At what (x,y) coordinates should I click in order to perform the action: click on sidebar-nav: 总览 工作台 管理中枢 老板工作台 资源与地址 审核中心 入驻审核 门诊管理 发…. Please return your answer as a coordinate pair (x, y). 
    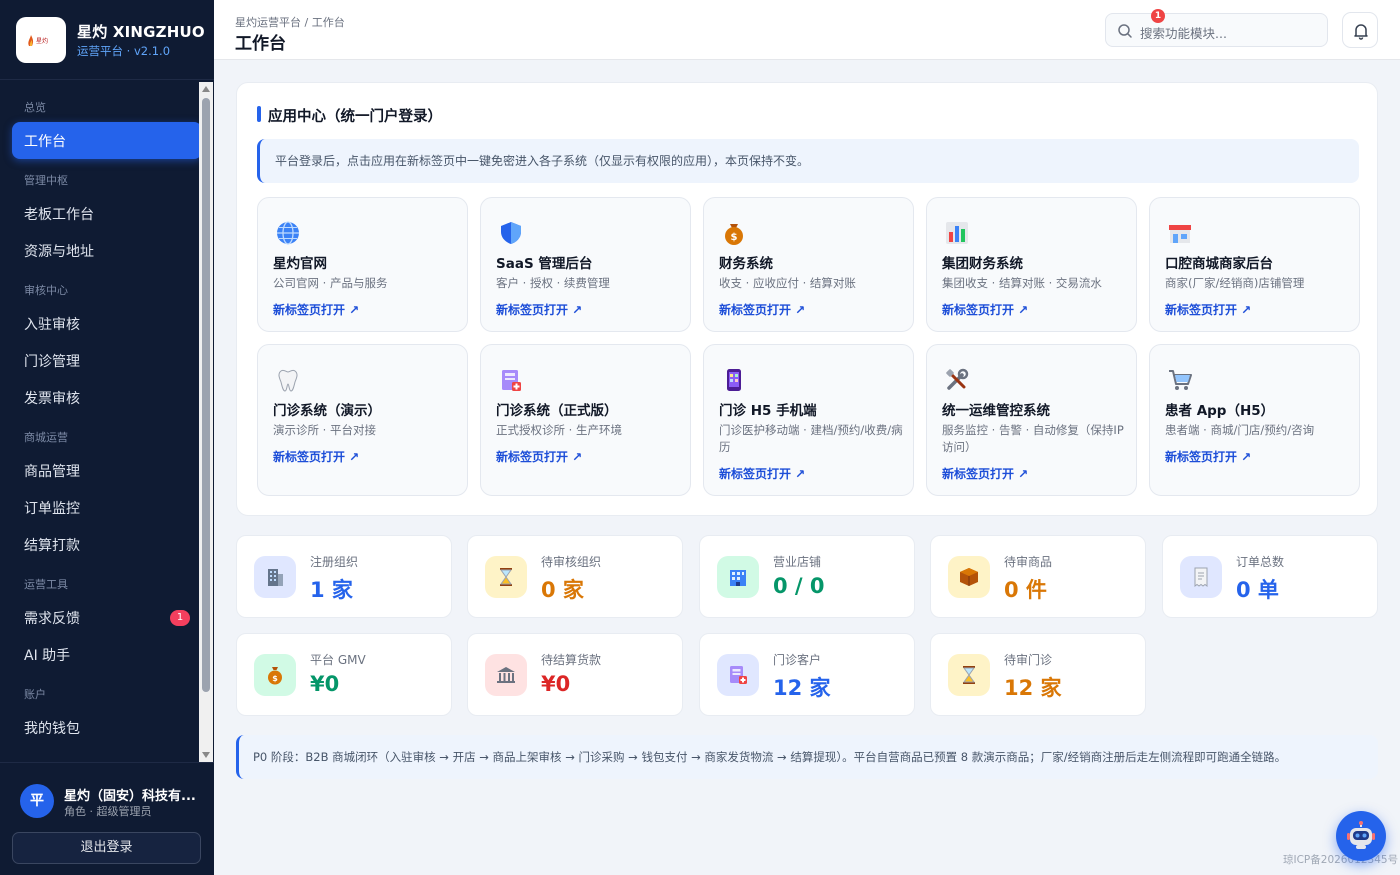
    Looking at the image, I should click on (107, 422).